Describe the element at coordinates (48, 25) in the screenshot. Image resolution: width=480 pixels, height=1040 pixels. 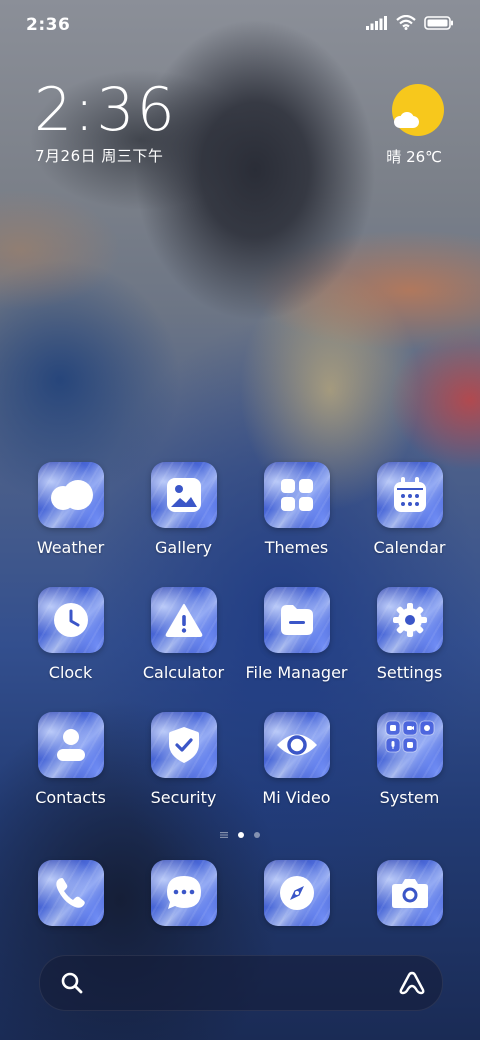
I see `status-time: 2:36` at that location.